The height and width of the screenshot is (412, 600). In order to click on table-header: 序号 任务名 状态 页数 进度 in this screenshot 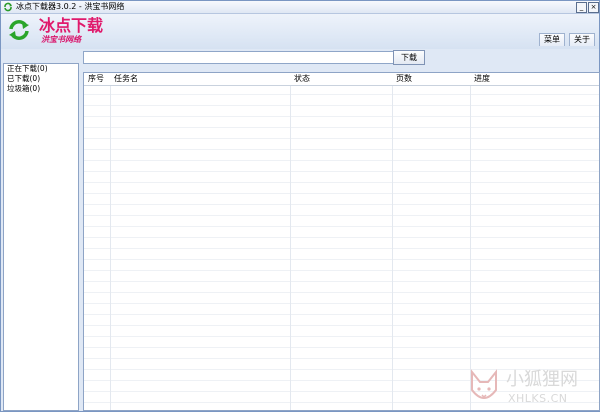, I will do `click(341, 79)`.